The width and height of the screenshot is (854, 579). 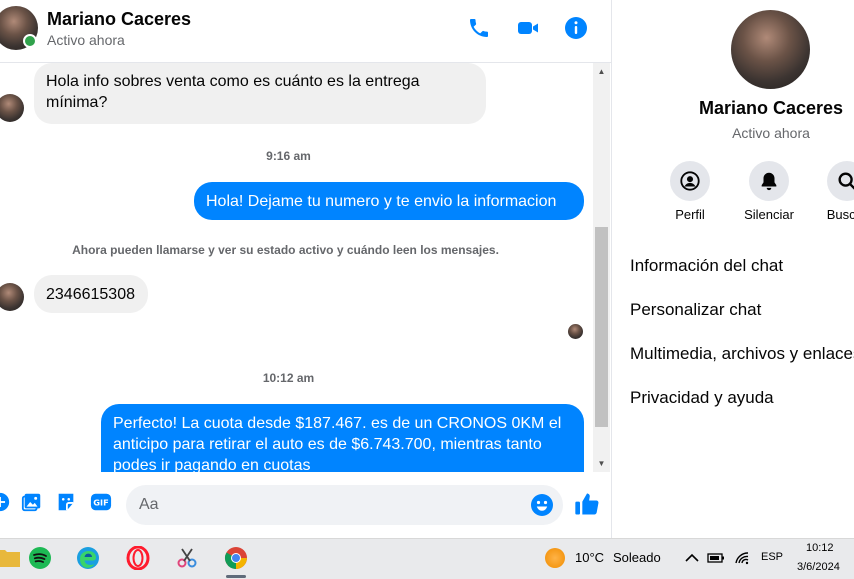 I want to click on contact-status: Activo ahora, so click(x=86, y=40).